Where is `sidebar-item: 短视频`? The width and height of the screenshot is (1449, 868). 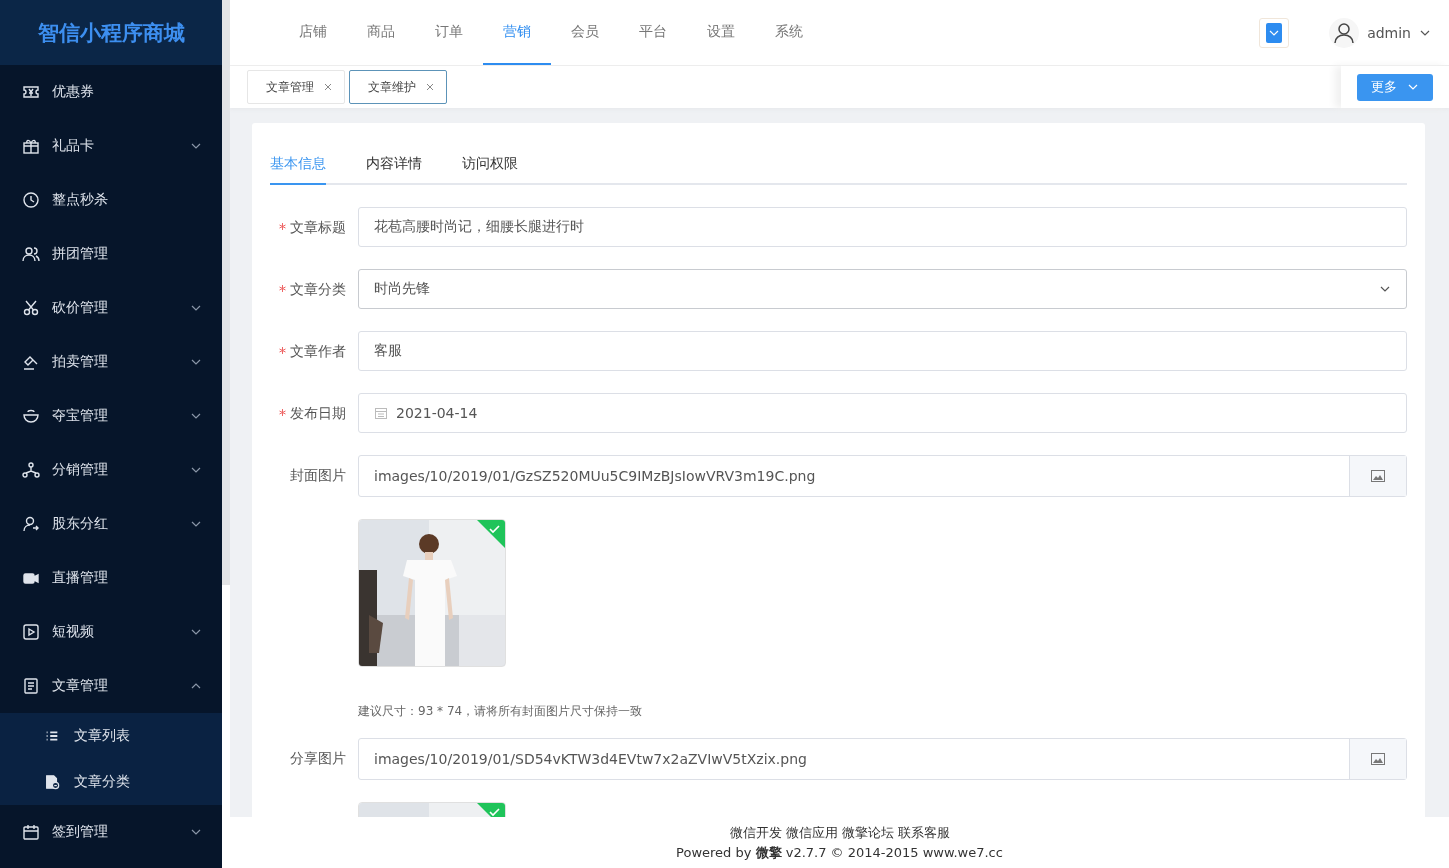
sidebar-item: 短视频 is located at coordinates (111, 632).